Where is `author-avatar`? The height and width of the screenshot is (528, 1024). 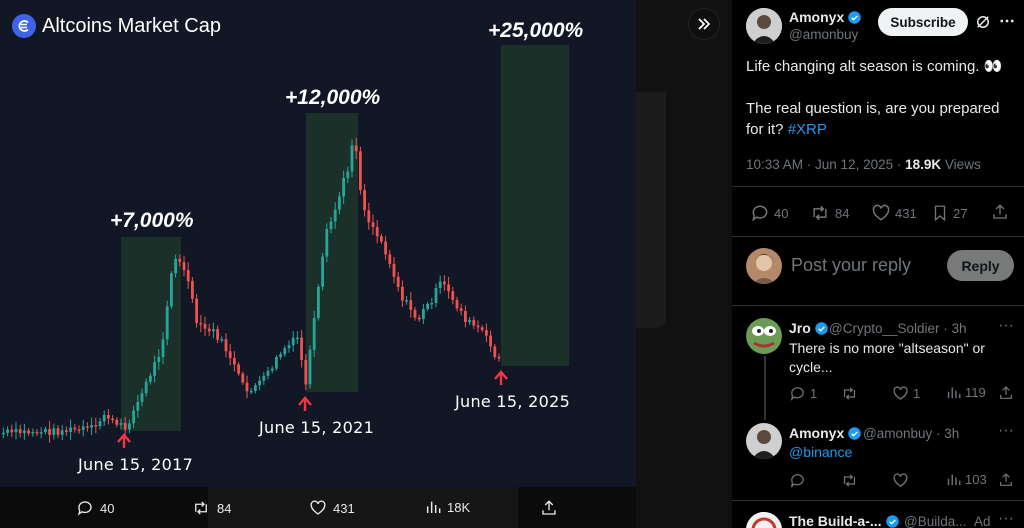 author-avatar is located at coordinates (764, 26).